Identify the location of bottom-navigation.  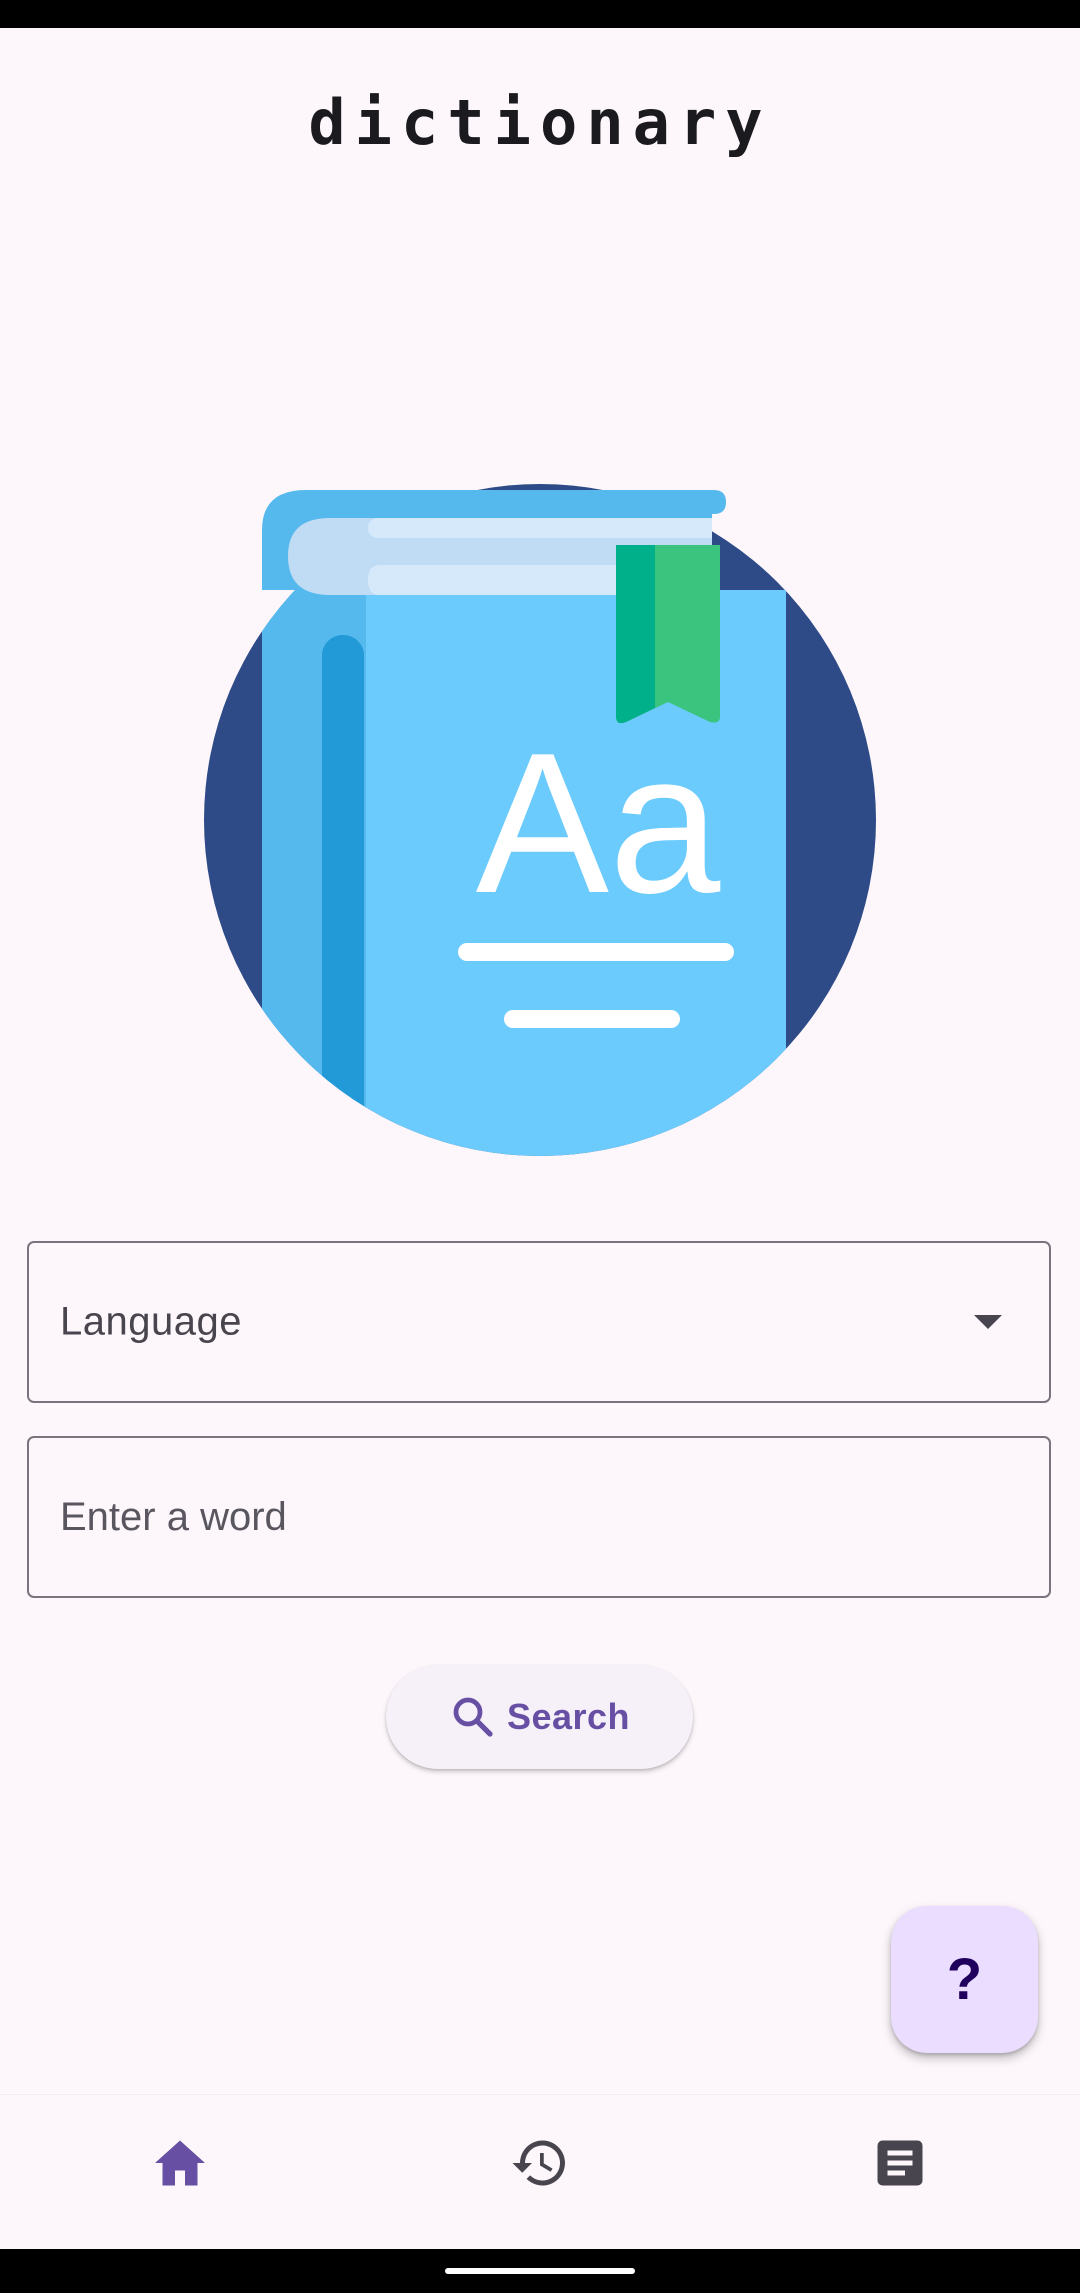
(540, 2172).